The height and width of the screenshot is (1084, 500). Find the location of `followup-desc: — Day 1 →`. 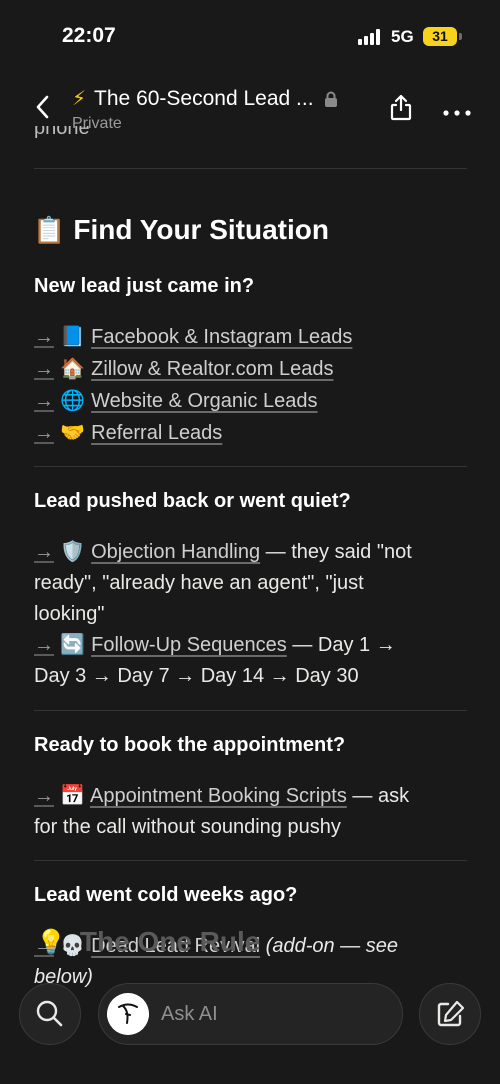

followup-desc: — Day 1 → is located at coordinates (341, 645).